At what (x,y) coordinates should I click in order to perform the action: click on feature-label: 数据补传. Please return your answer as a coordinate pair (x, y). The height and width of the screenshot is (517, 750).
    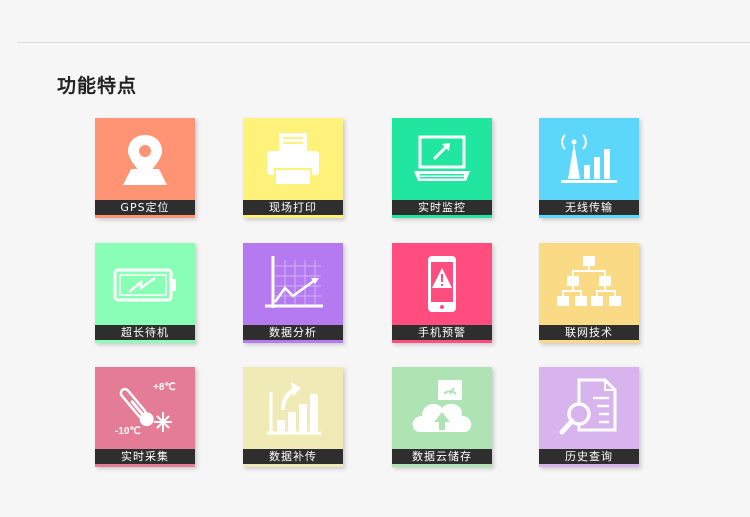
    Looking at the image, I should click on (293, 456).